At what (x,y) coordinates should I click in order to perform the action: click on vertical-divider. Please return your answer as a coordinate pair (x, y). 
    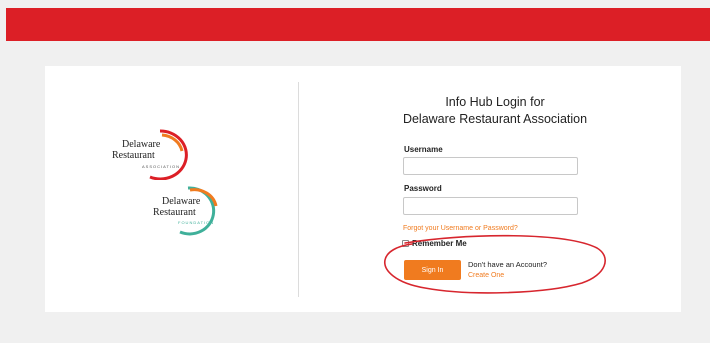
    Looking at the image, I should click on (298, 189).